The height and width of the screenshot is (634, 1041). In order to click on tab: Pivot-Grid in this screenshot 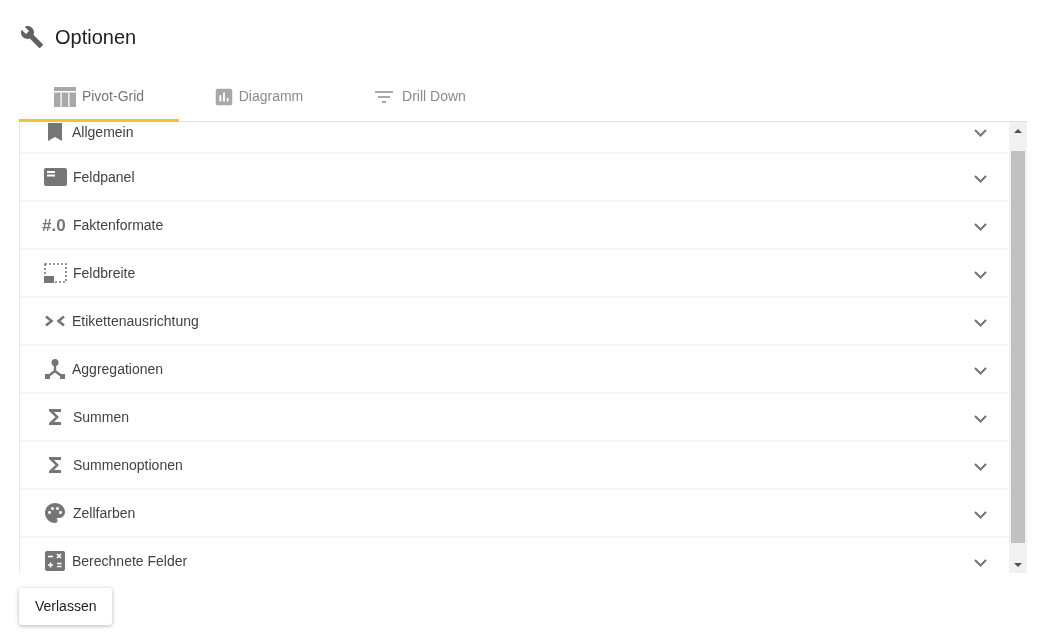, I will do `click(99, 98)`.